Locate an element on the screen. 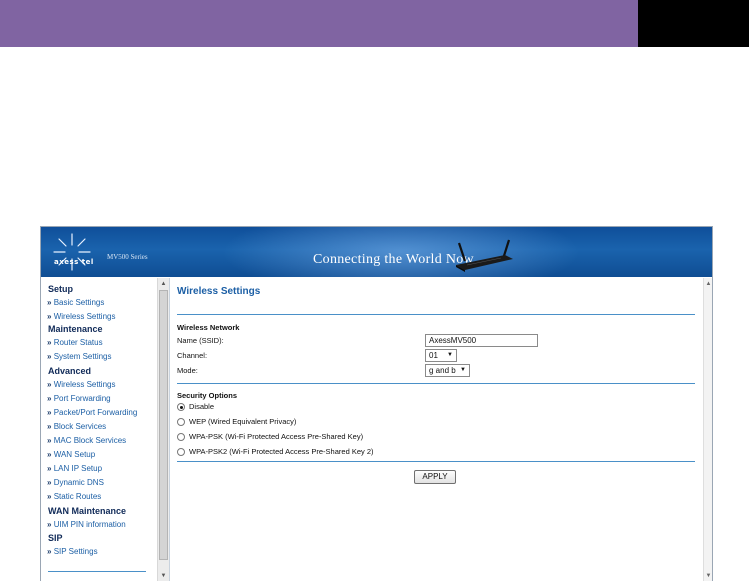 This screenshot has height=581, width=749. nav-heading-maintenance: Maintenance is located at coordinates (75, 329).